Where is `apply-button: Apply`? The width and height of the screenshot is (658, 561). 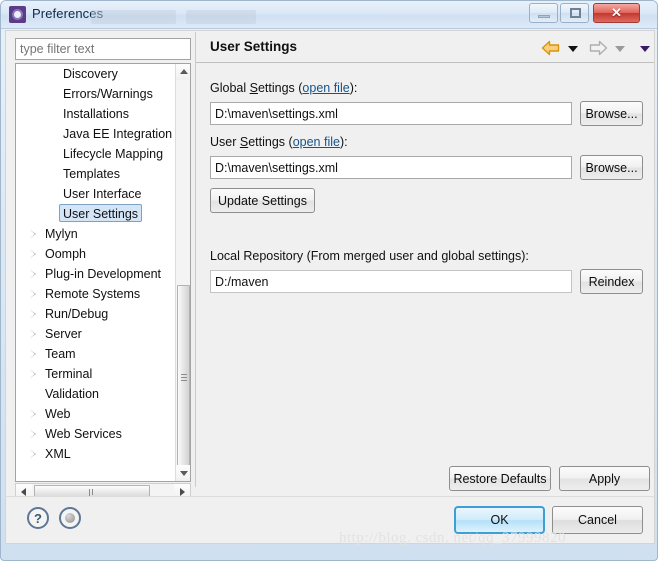
apply-button: Apply is located at coordinates (604, 478).